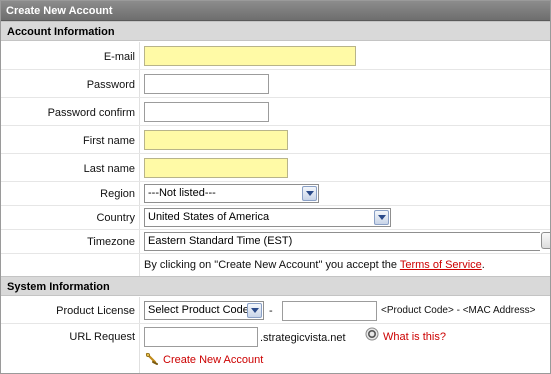  Describe the element at coordinates (95, 311) in the screenshot. I see `product-license-label: Product License` at that location.